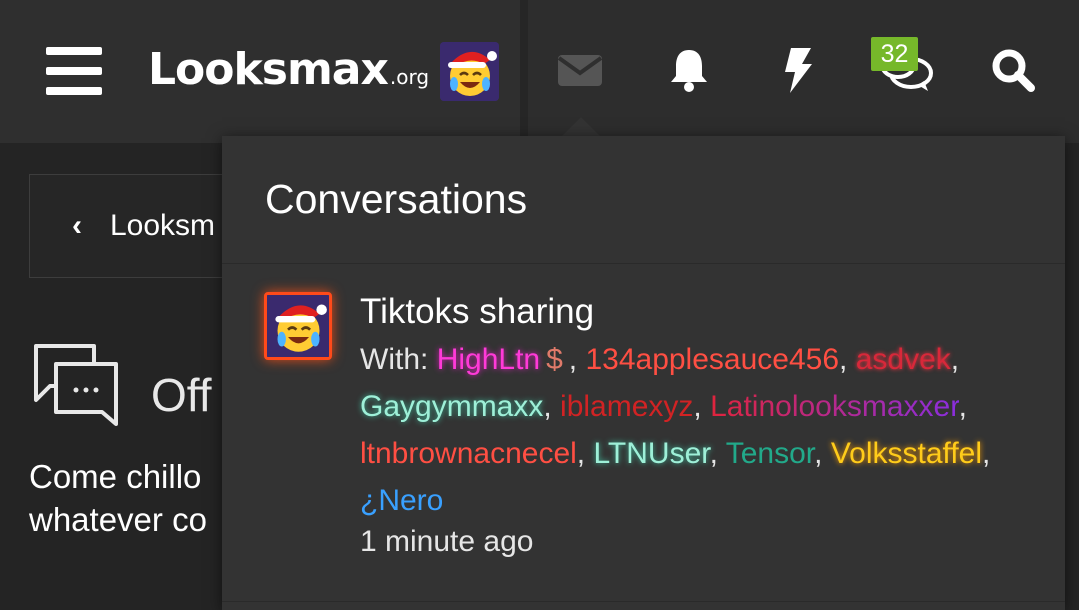  Describe the element at coordinates (894, 54) in the screenshot. I see `chat-count-badge: 32` at that location.